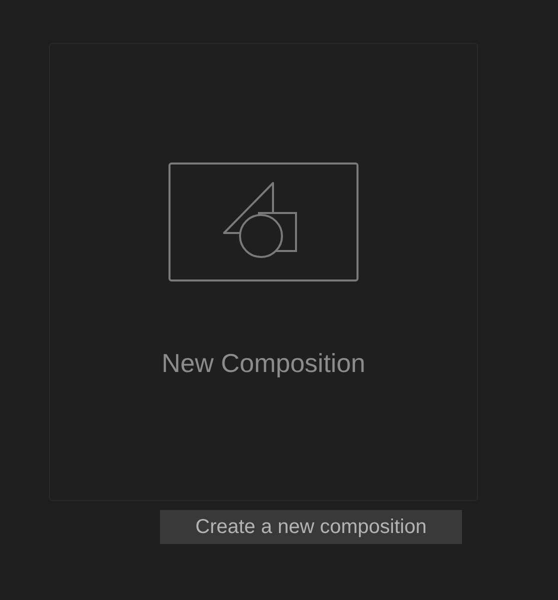 This screenshot has height=600, width=558. I want to click on card-label: New Composition, so click(264, 363).